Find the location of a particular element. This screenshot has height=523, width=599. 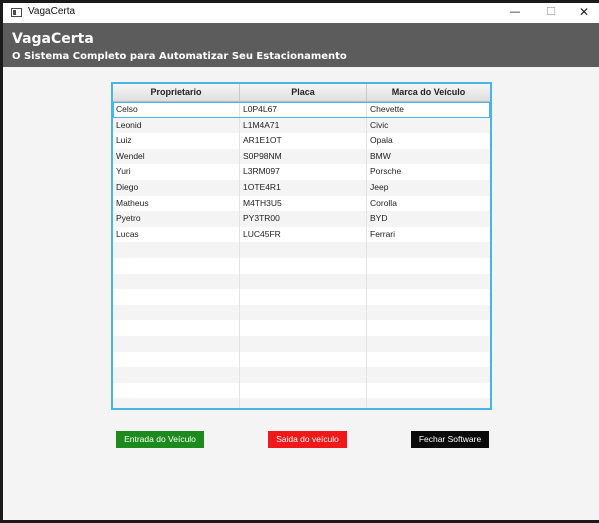

app-window-icon is located at coordinates (16, 12).